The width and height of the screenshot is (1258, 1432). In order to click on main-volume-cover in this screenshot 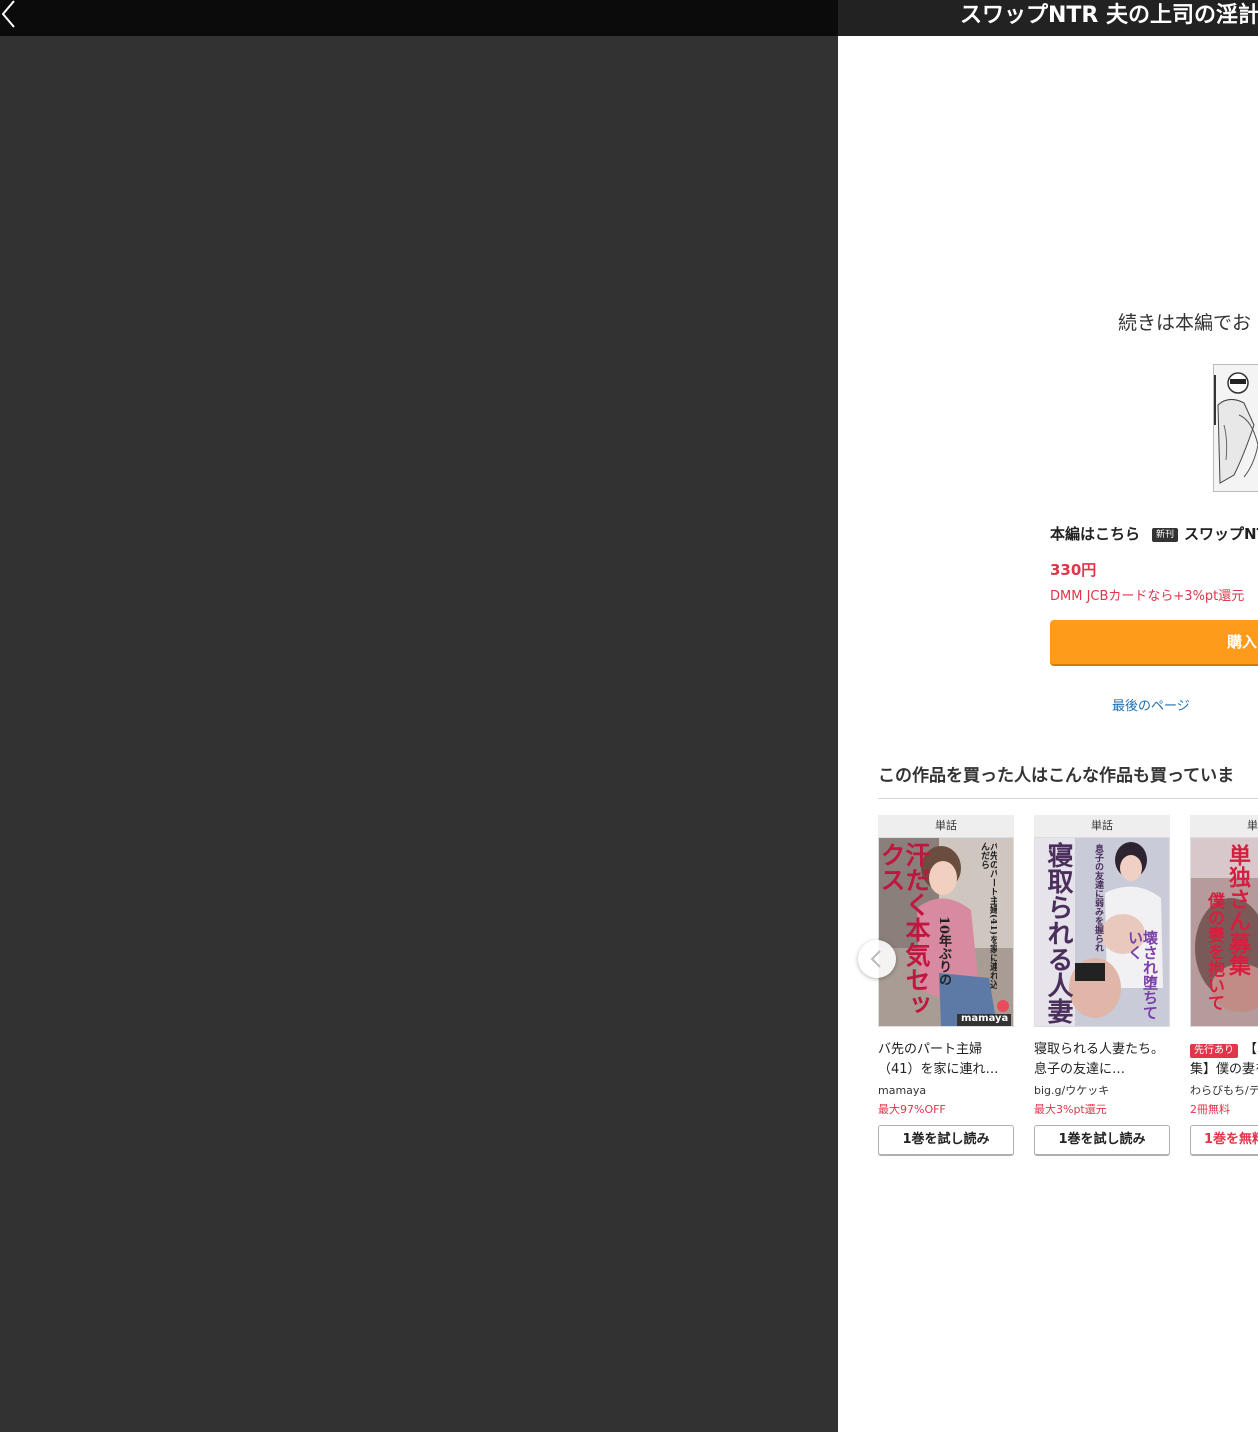, I will do `click(1235, 428)`.